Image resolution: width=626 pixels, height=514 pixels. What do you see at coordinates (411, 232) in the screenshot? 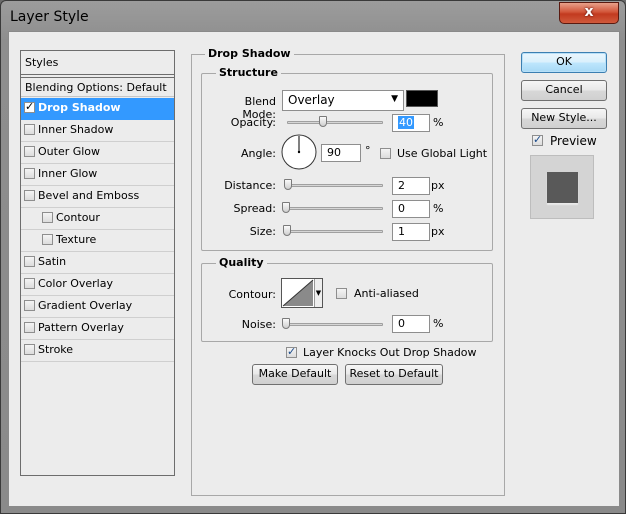
I see `size-input: 1` at bounding box center [411, 232].